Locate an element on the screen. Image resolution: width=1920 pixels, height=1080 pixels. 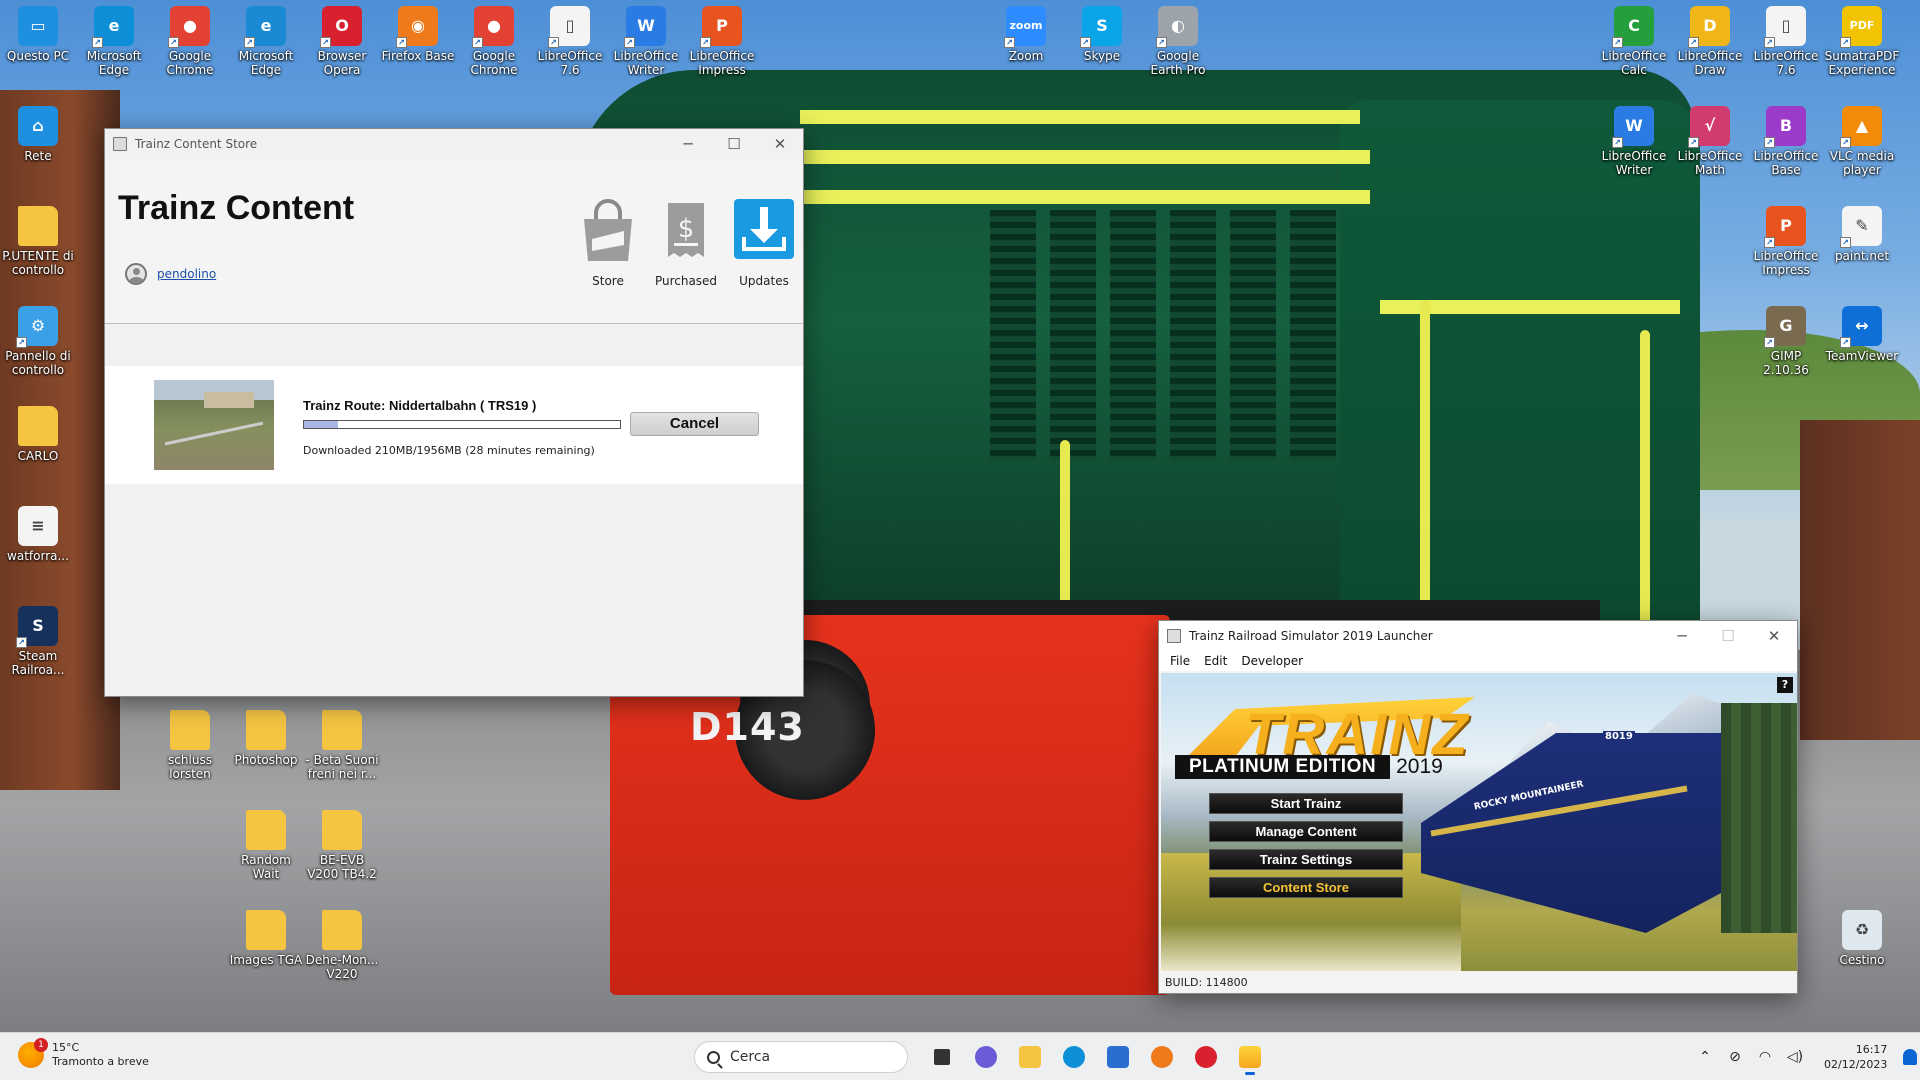
desktop-icon-libreoffice-draw: D ↗ LibreOffice Draw is located at coordinates (1710, 41).